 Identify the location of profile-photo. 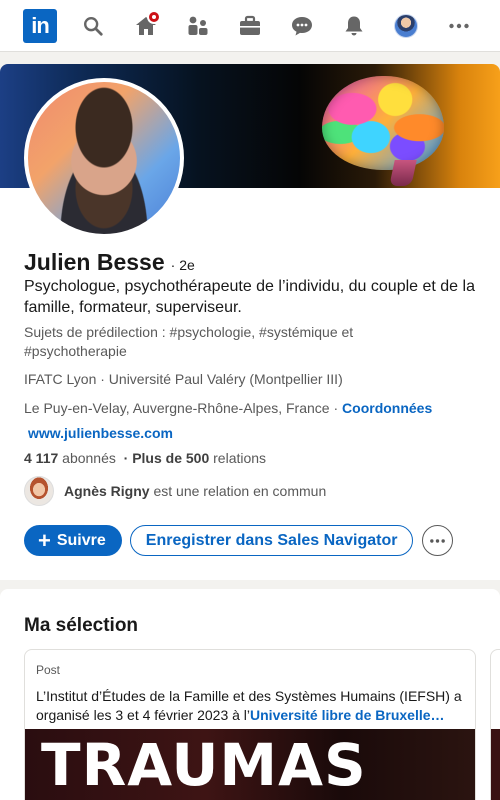
(104, 158).